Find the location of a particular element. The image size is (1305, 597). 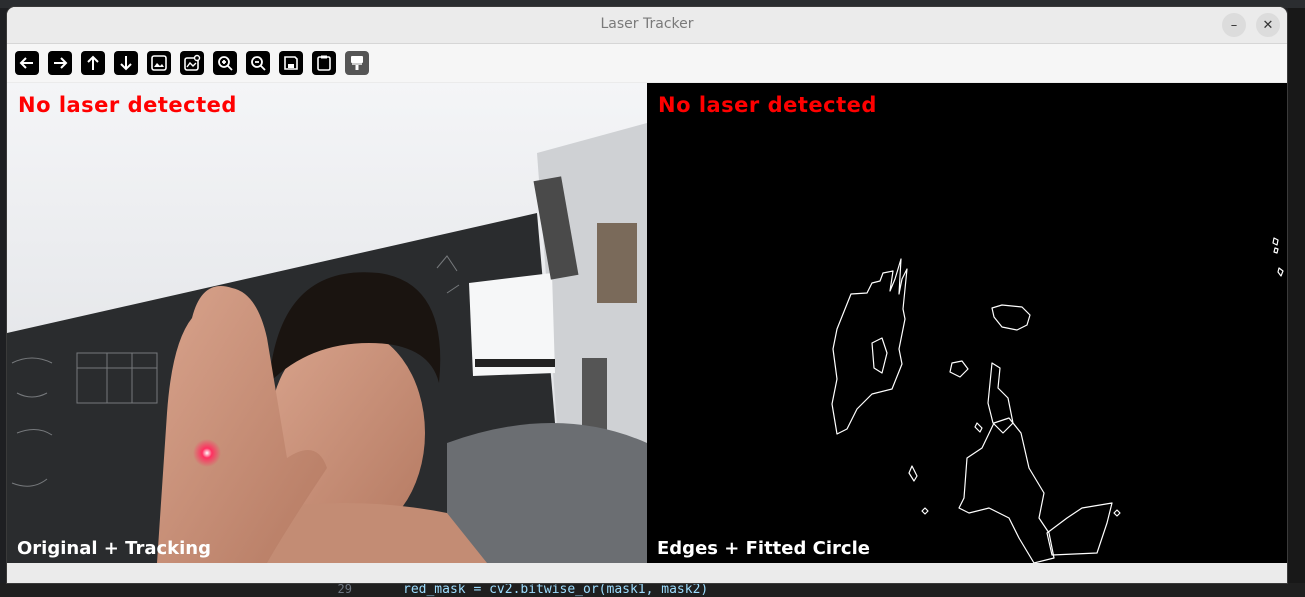

status-bar is located at coordinates (647, 573).